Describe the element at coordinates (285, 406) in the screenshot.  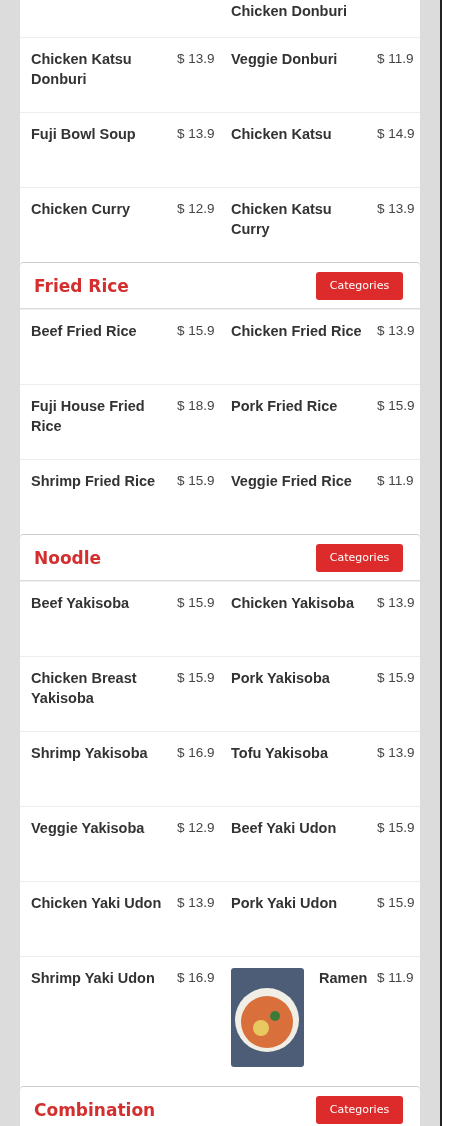
I see `dish-name: Pork Fried Rice` at that location.